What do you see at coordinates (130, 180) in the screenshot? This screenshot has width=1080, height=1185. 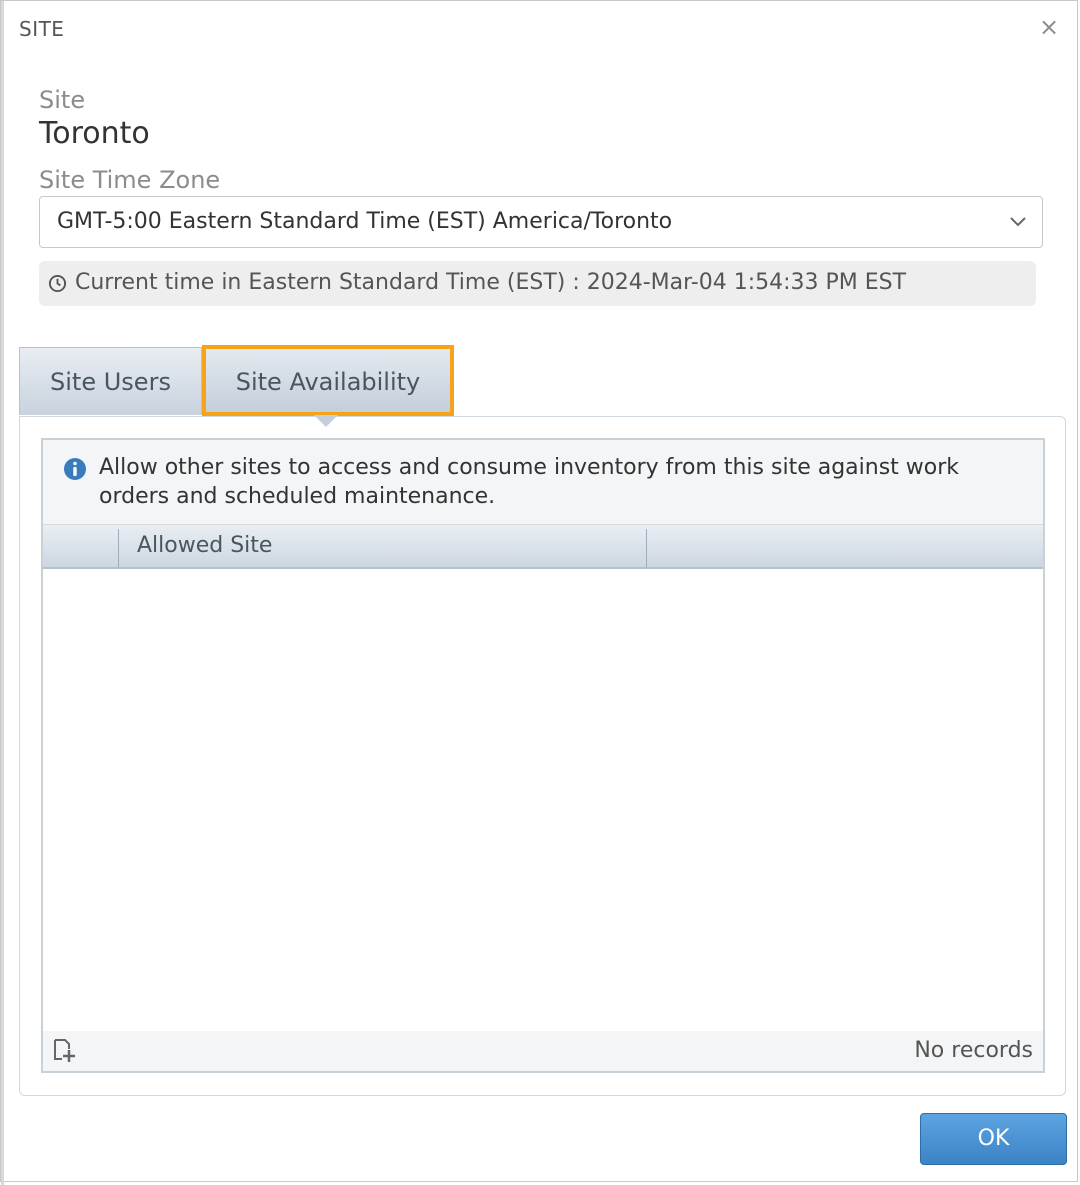 I see `timezone-label: Site Time Zone` at bounding box center [130, 180].